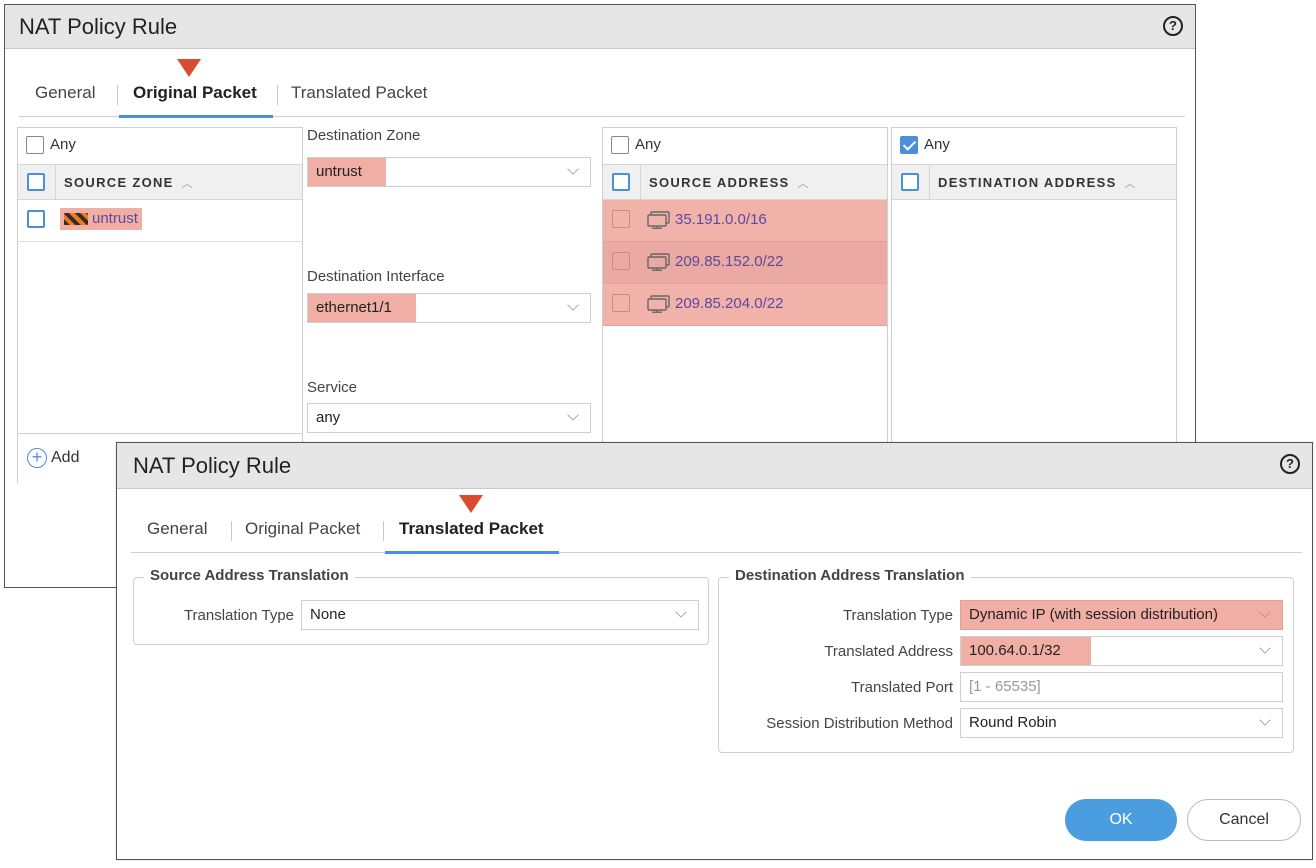 The image size is (1316, 868). Describe the element at coordinates (449, 172) in the screenshot. I see `destination-zone-select: untrust` at that location.